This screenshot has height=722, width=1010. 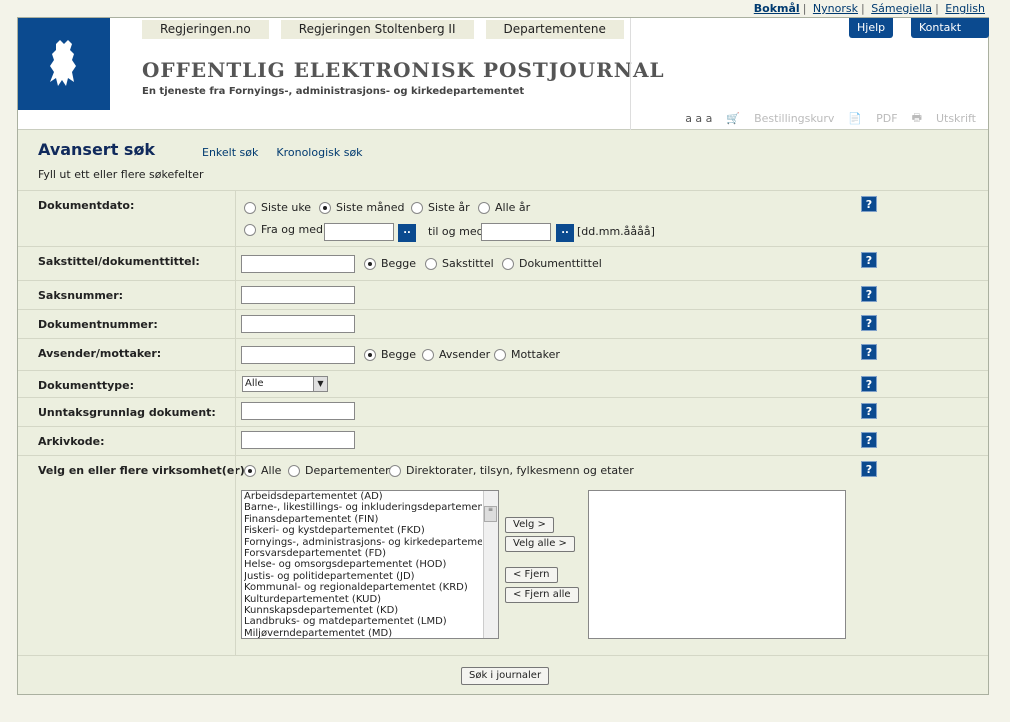 I want to click on cart-icon: 🛒, so click(x=733, y=118).